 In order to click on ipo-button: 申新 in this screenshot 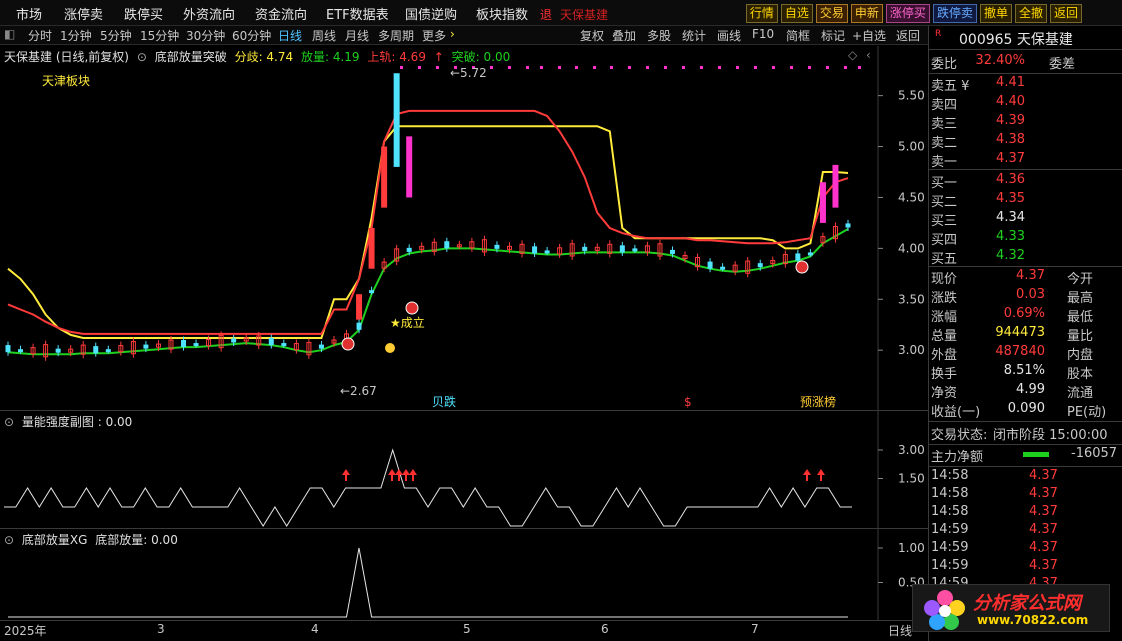, I will do `click(866, 13)`.